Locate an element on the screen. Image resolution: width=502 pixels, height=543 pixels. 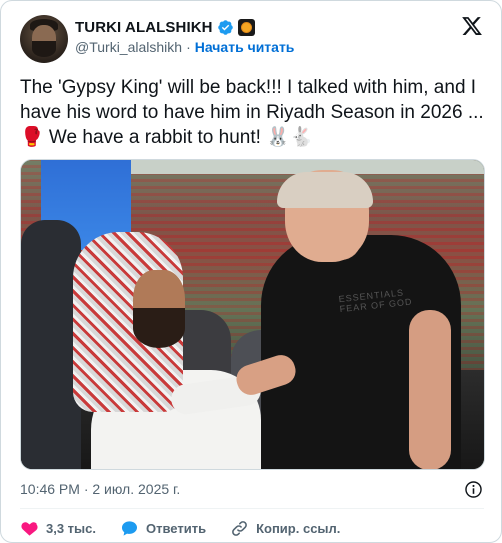
avatar-beard is located at coordinates (44, 49).